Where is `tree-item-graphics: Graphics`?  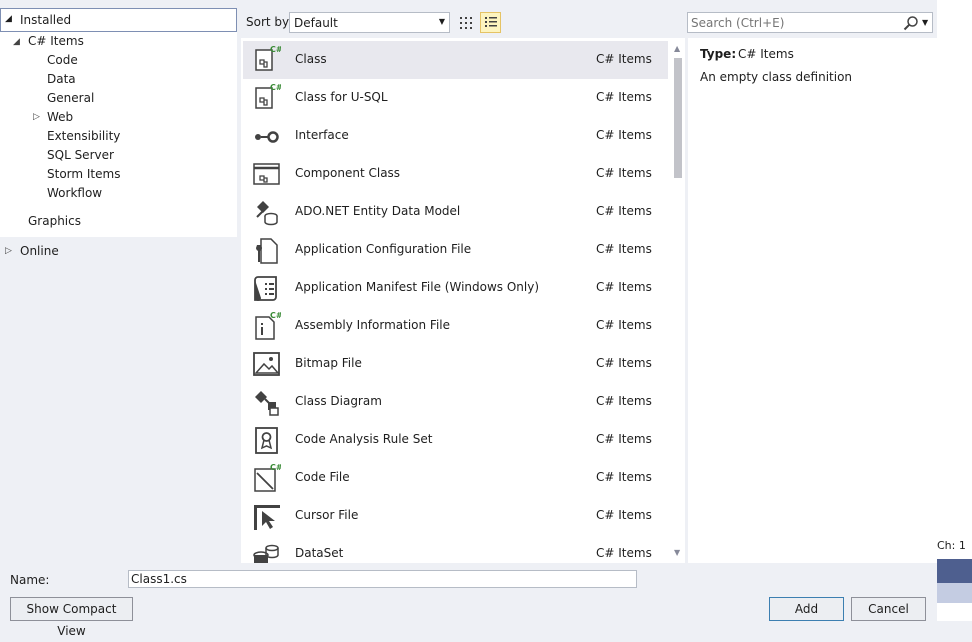
tree-item-graphics: Graphics is located at coordinates (54, 221).